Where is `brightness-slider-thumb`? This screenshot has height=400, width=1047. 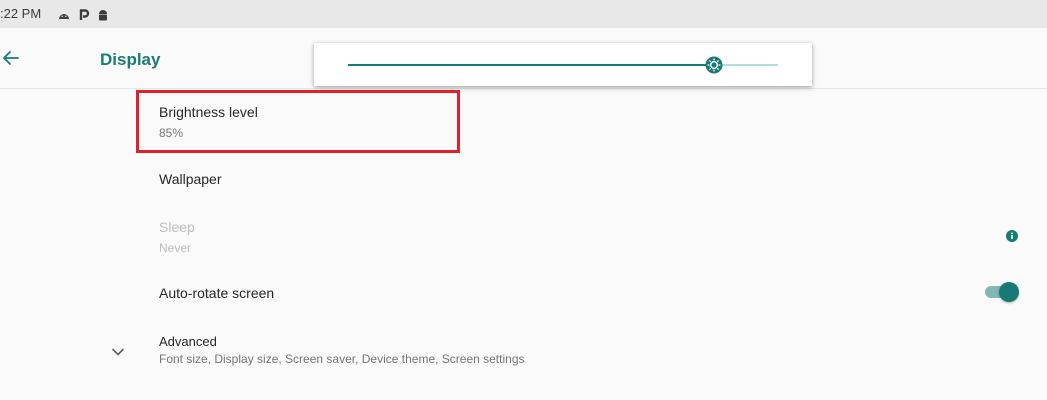 brightness-slider-thumb is located at coordinates (714, 65).